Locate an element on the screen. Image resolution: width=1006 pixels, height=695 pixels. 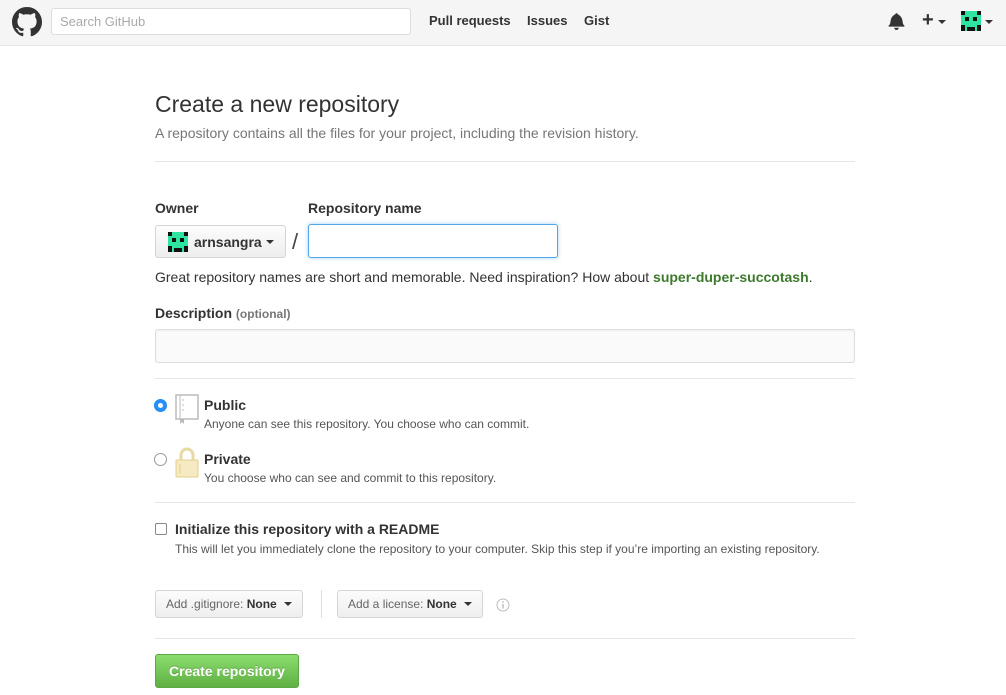
bell-icon is located at coordinates (896, 21).